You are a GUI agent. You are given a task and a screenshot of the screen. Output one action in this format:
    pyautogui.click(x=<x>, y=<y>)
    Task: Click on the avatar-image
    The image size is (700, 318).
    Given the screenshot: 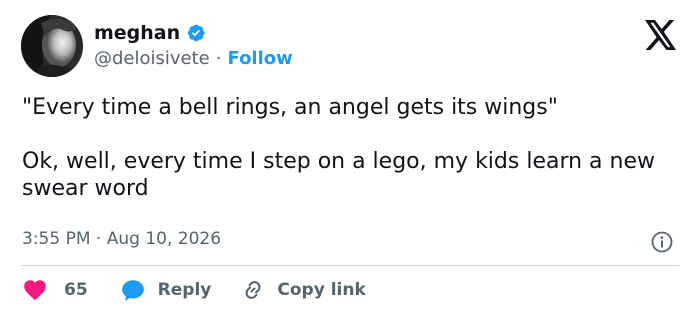 What is the action you would take?
    pyautogui.click(x=52, y=46)
    